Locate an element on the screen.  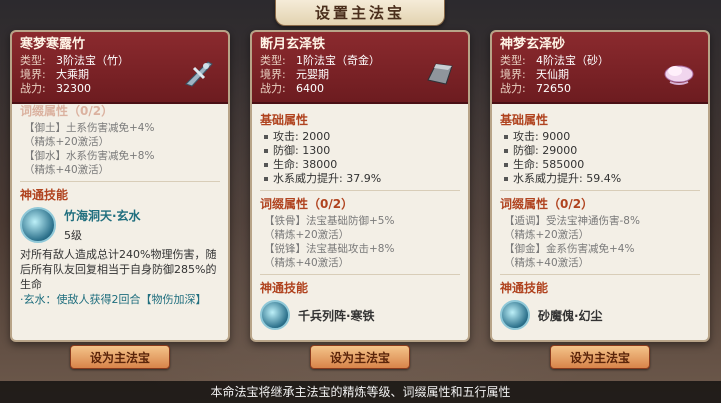
type-value: 1阶法宝（奇金） is located at coordinates (338, 60).